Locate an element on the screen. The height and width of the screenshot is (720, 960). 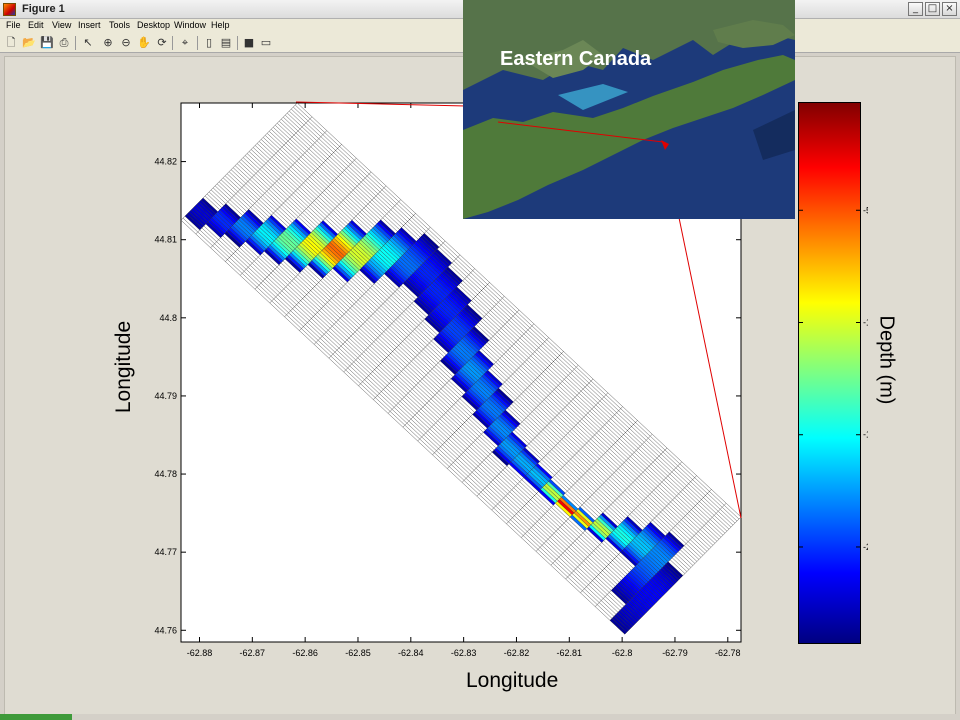
y-axis-label: Longitude is located at coordinates (123, 367).